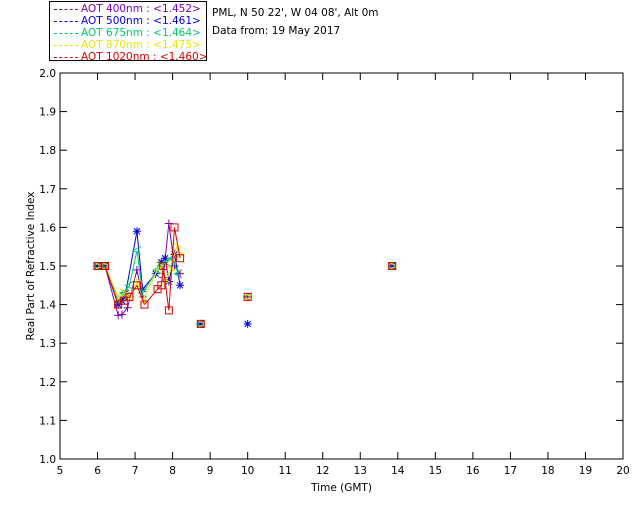 The image size is (640, 512). I want to click on x-tick-label: 18, so click(547, 471).